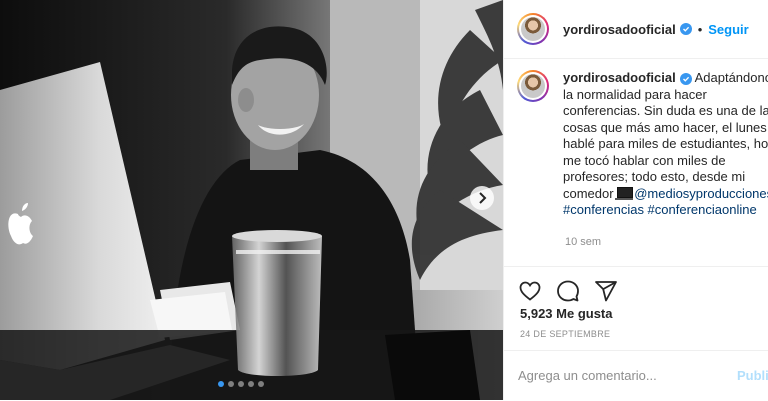  Describe the element at coordinates (701, 193) in the screenshot. I see `mention-link: @mediosyproducciones` at that location.